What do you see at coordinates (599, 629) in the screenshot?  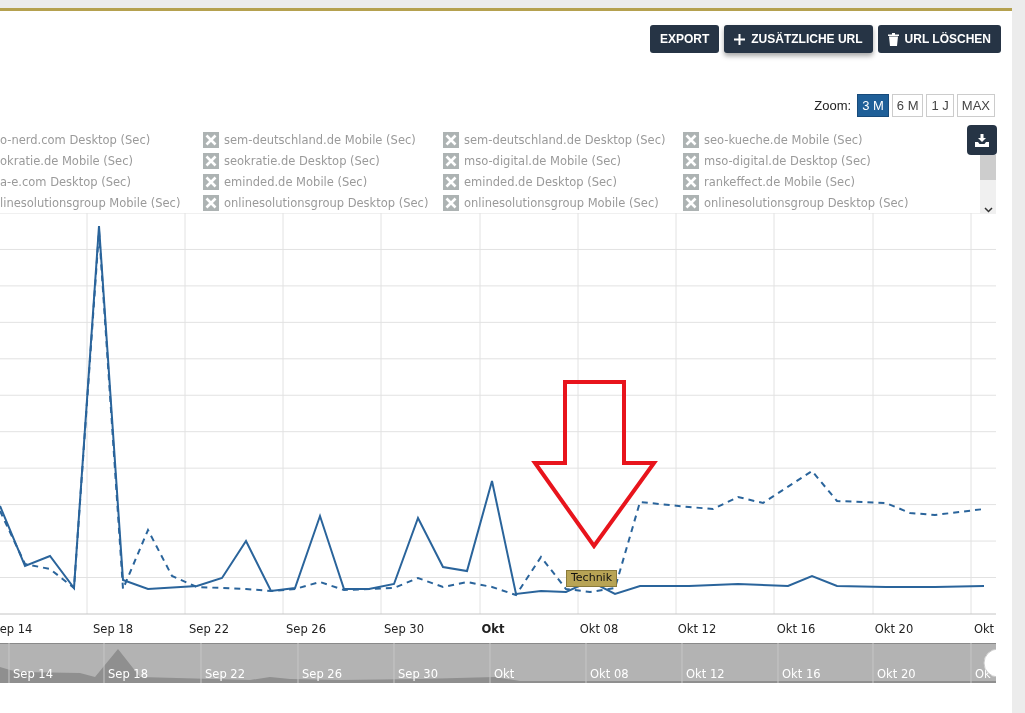 I see `axis-label: Okt 08` at bounding box center [599, 629].